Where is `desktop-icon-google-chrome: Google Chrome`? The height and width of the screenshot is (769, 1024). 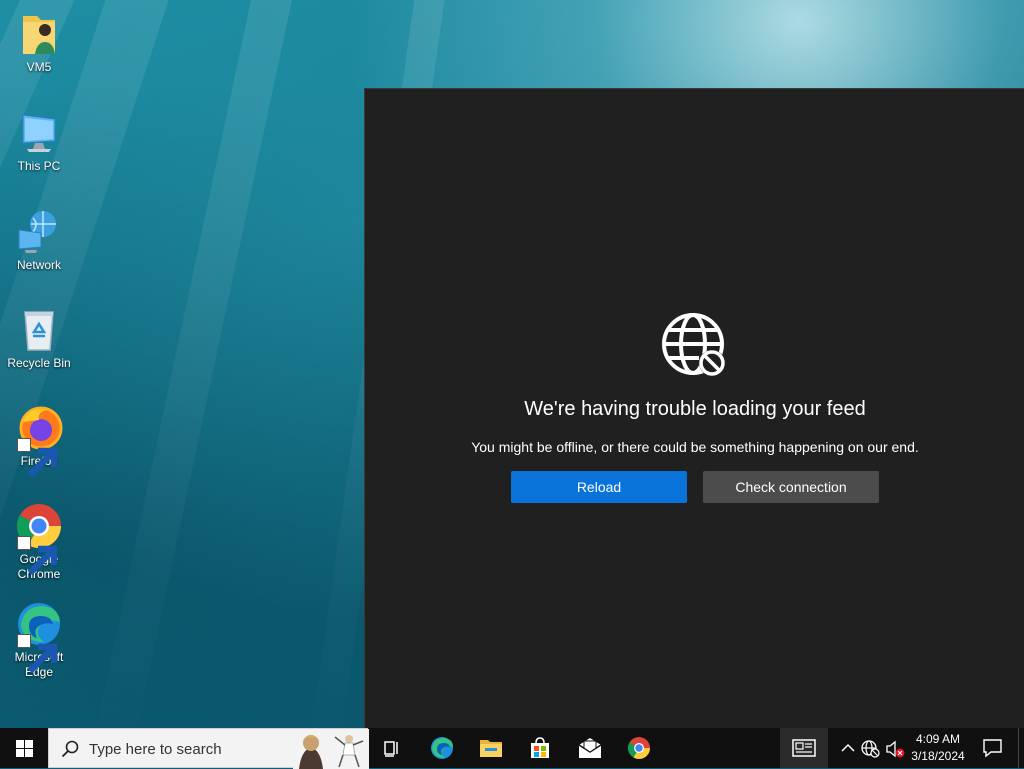
desktop-icon-google-chrome: Google Chrome is located at coordinates (39, 542).